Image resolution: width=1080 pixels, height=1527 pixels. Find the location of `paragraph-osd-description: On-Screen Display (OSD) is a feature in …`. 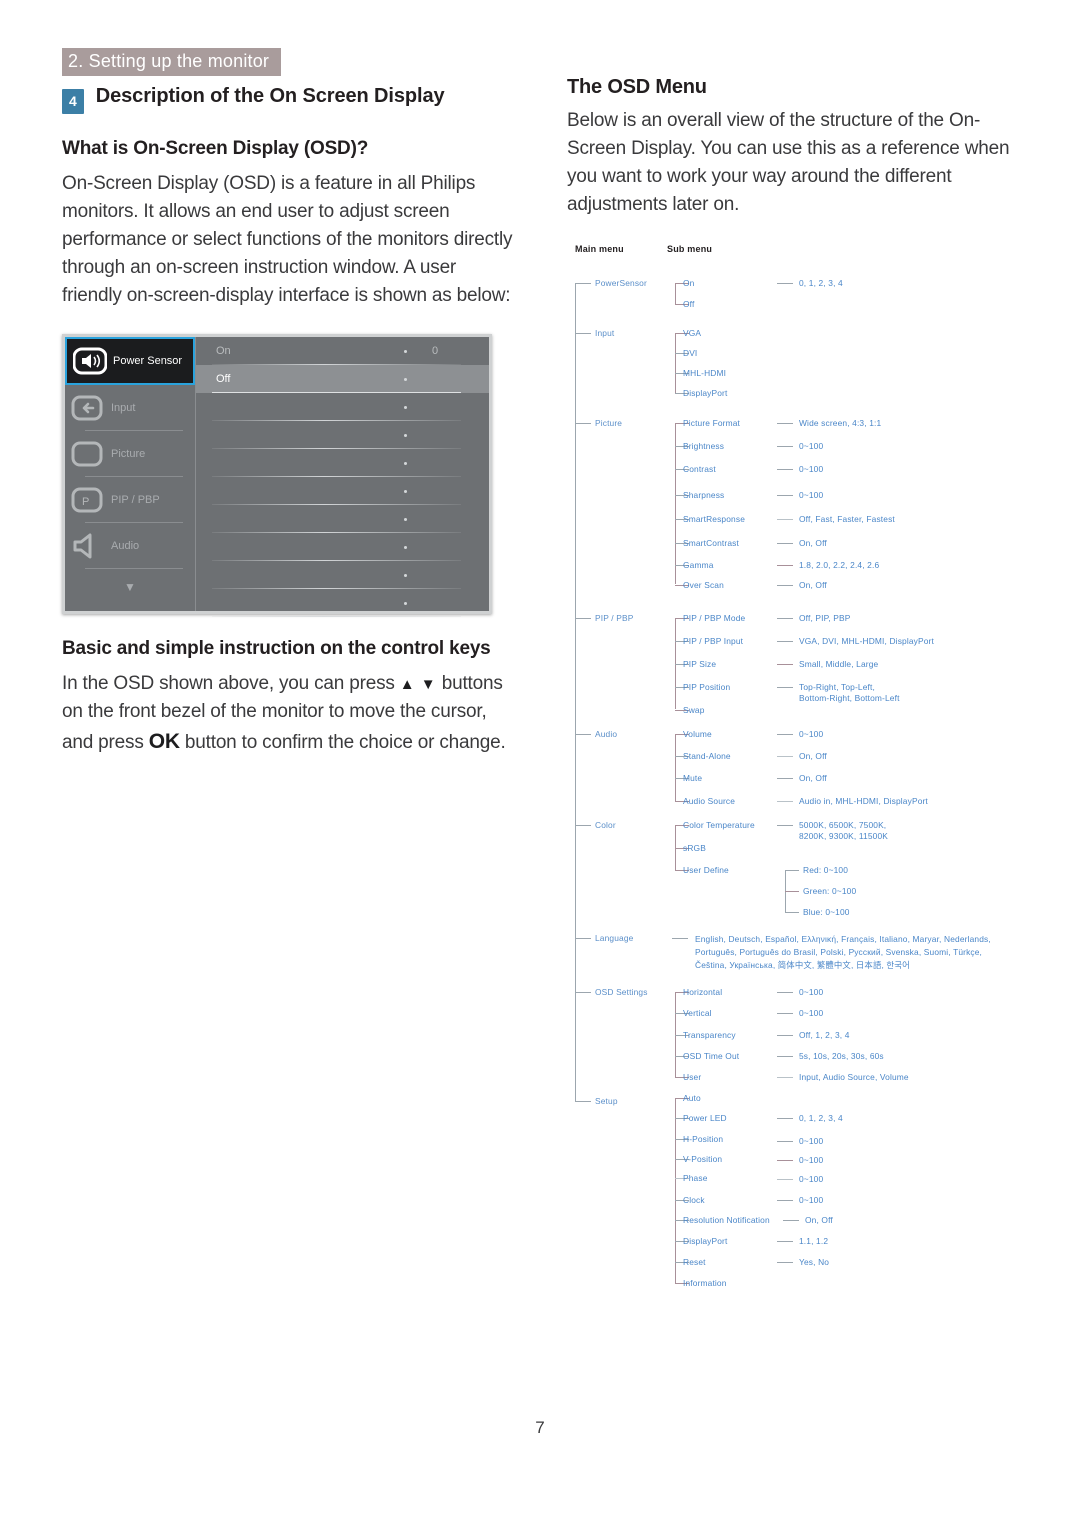

paragraph-osd-description: On-Screen Display (OSD) is a feature in … is located at coordinates (287, 239).